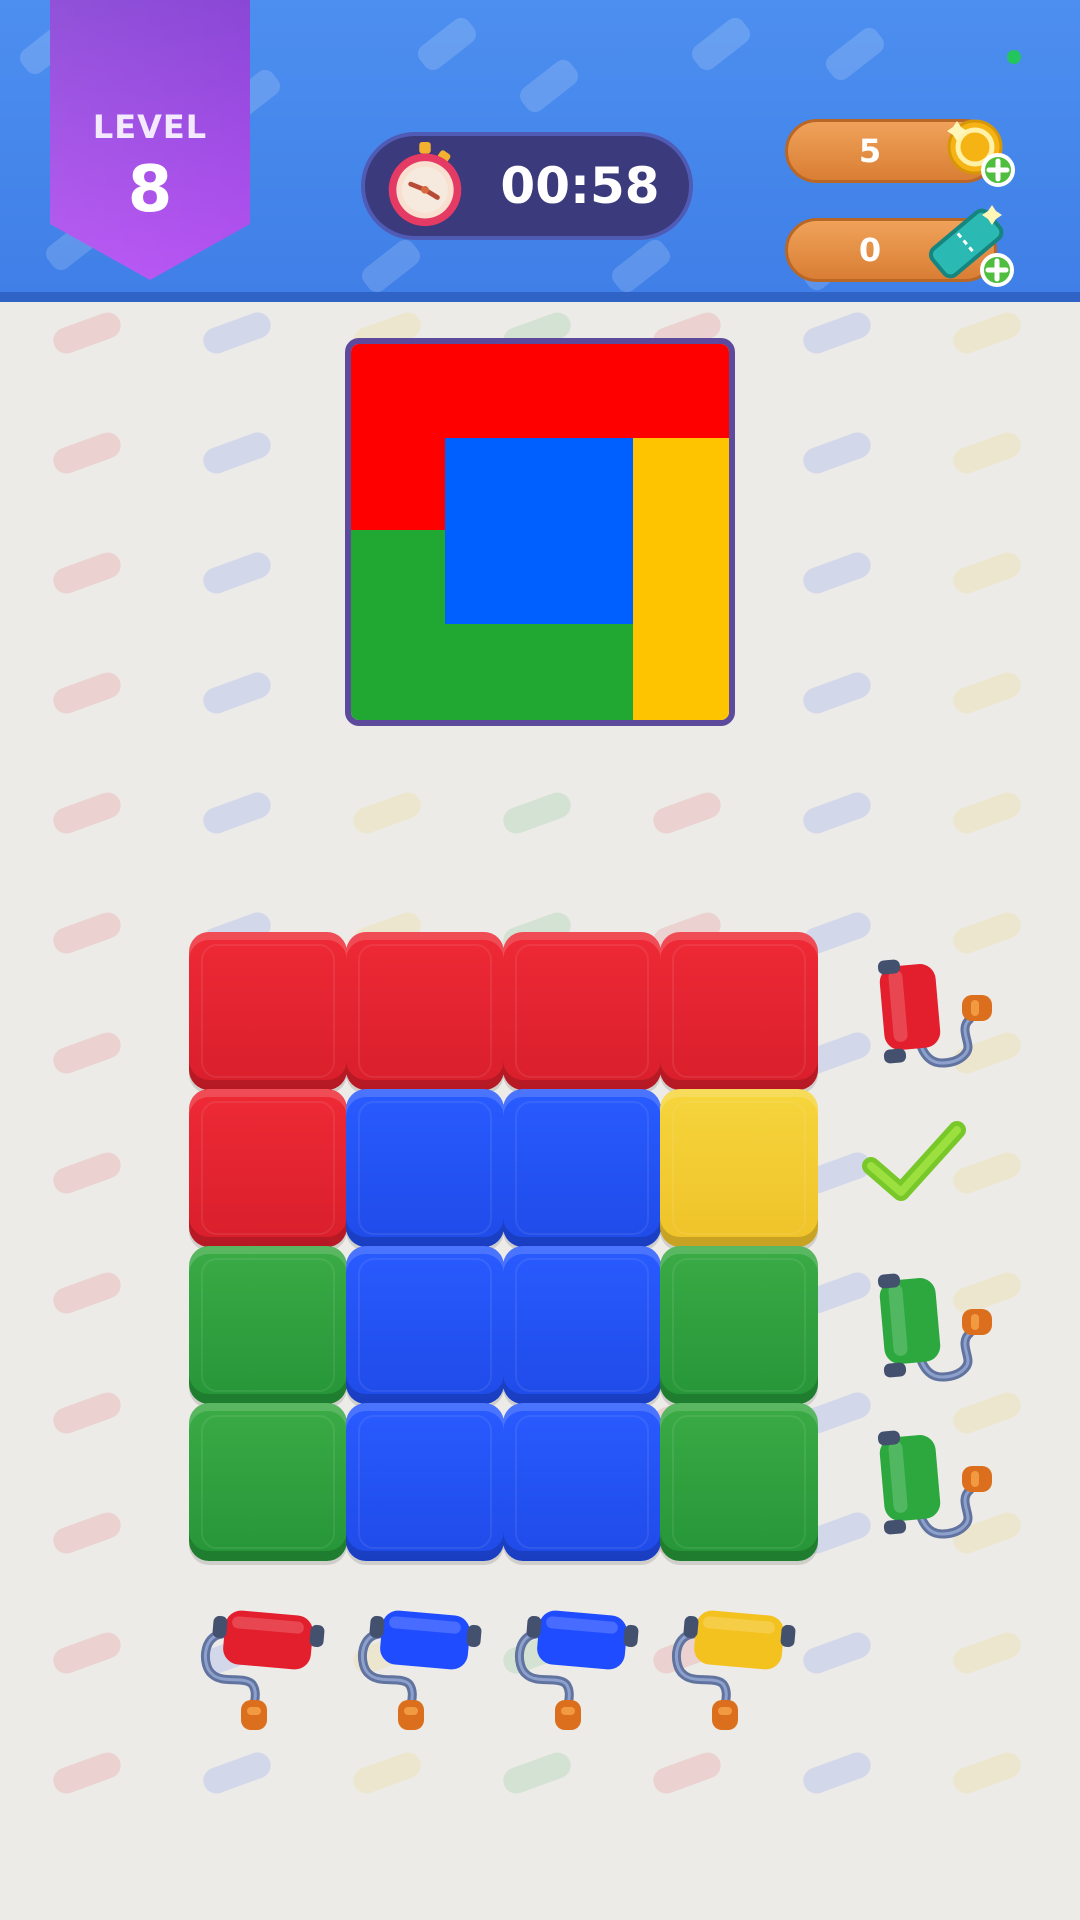  Describe the element at coordinates (582, 1325) in the screenshot. I see `tile-r3-c3-blue` at that location.